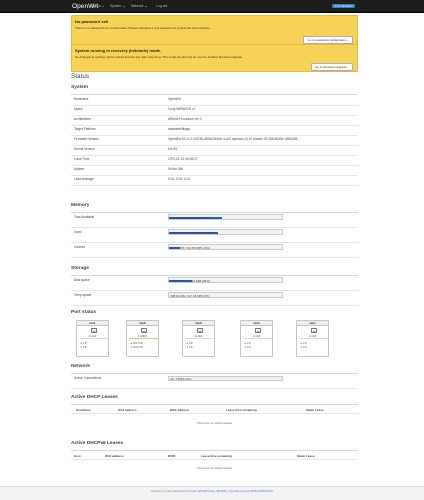  I want to click on storage-heading: Storage, so click(80, 268).